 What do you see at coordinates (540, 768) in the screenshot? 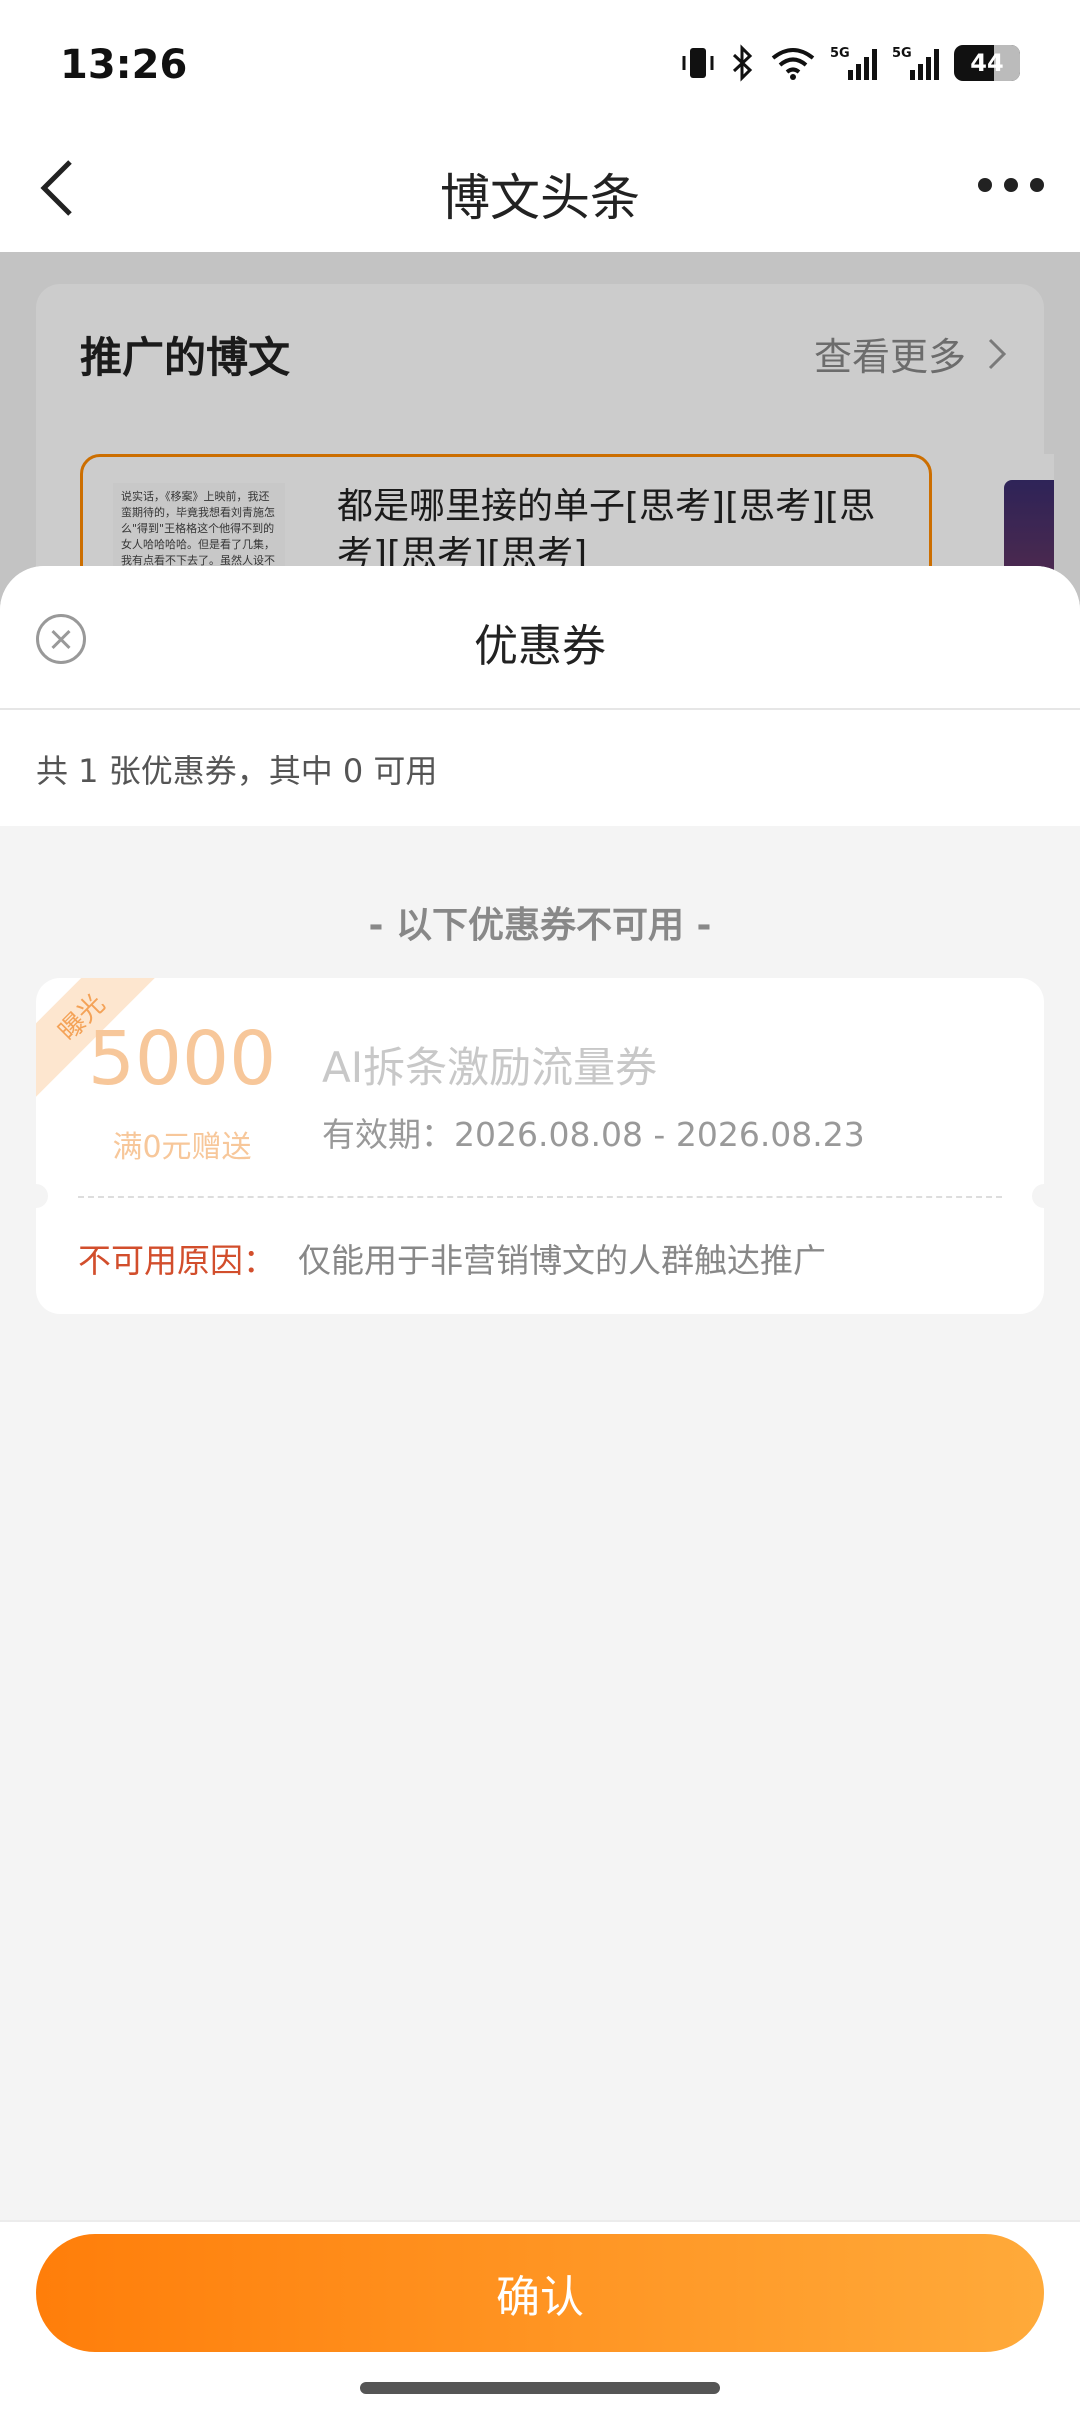
I see `summary-bar: 共 1 张优惠券，其中 0 可用` at bounding box center [540, 768].